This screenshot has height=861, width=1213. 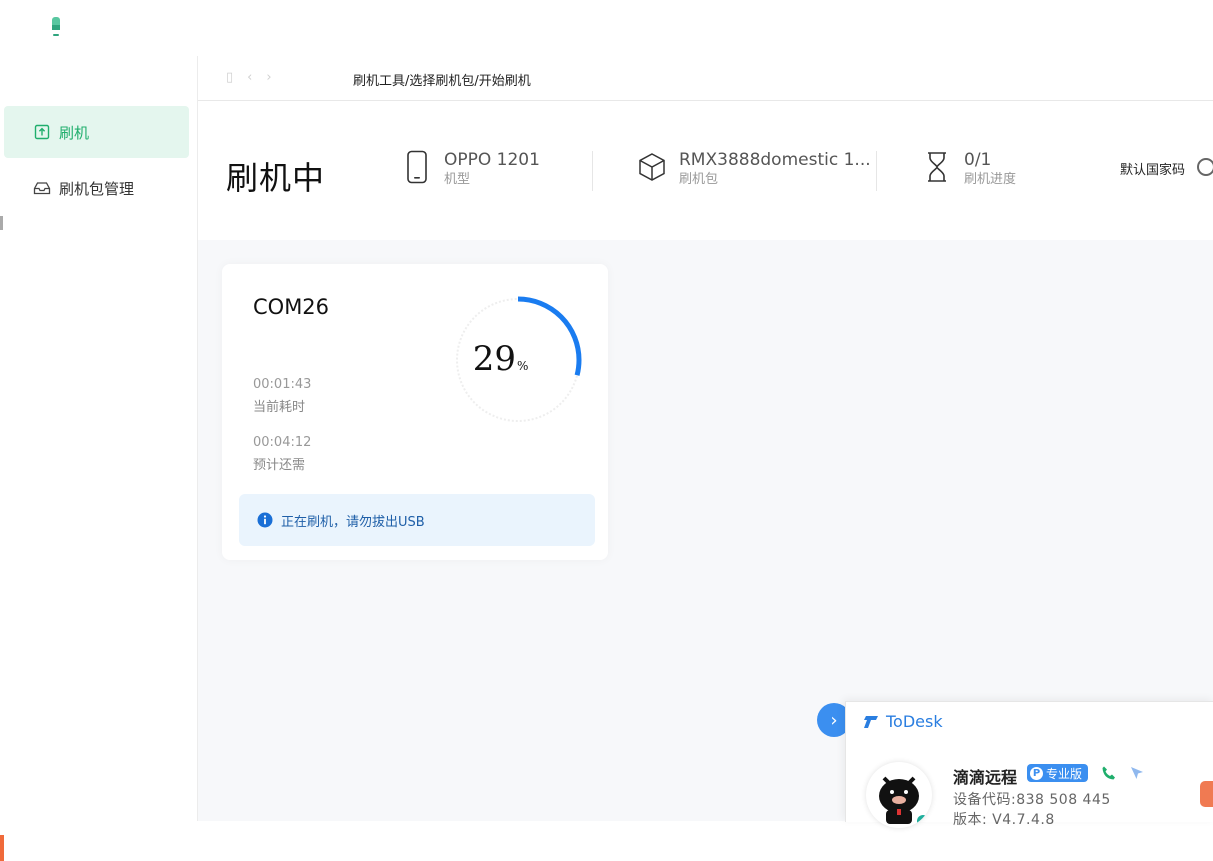 I want to click on default-country-code-label: 默认国家码, so click(x=1153, y=170).